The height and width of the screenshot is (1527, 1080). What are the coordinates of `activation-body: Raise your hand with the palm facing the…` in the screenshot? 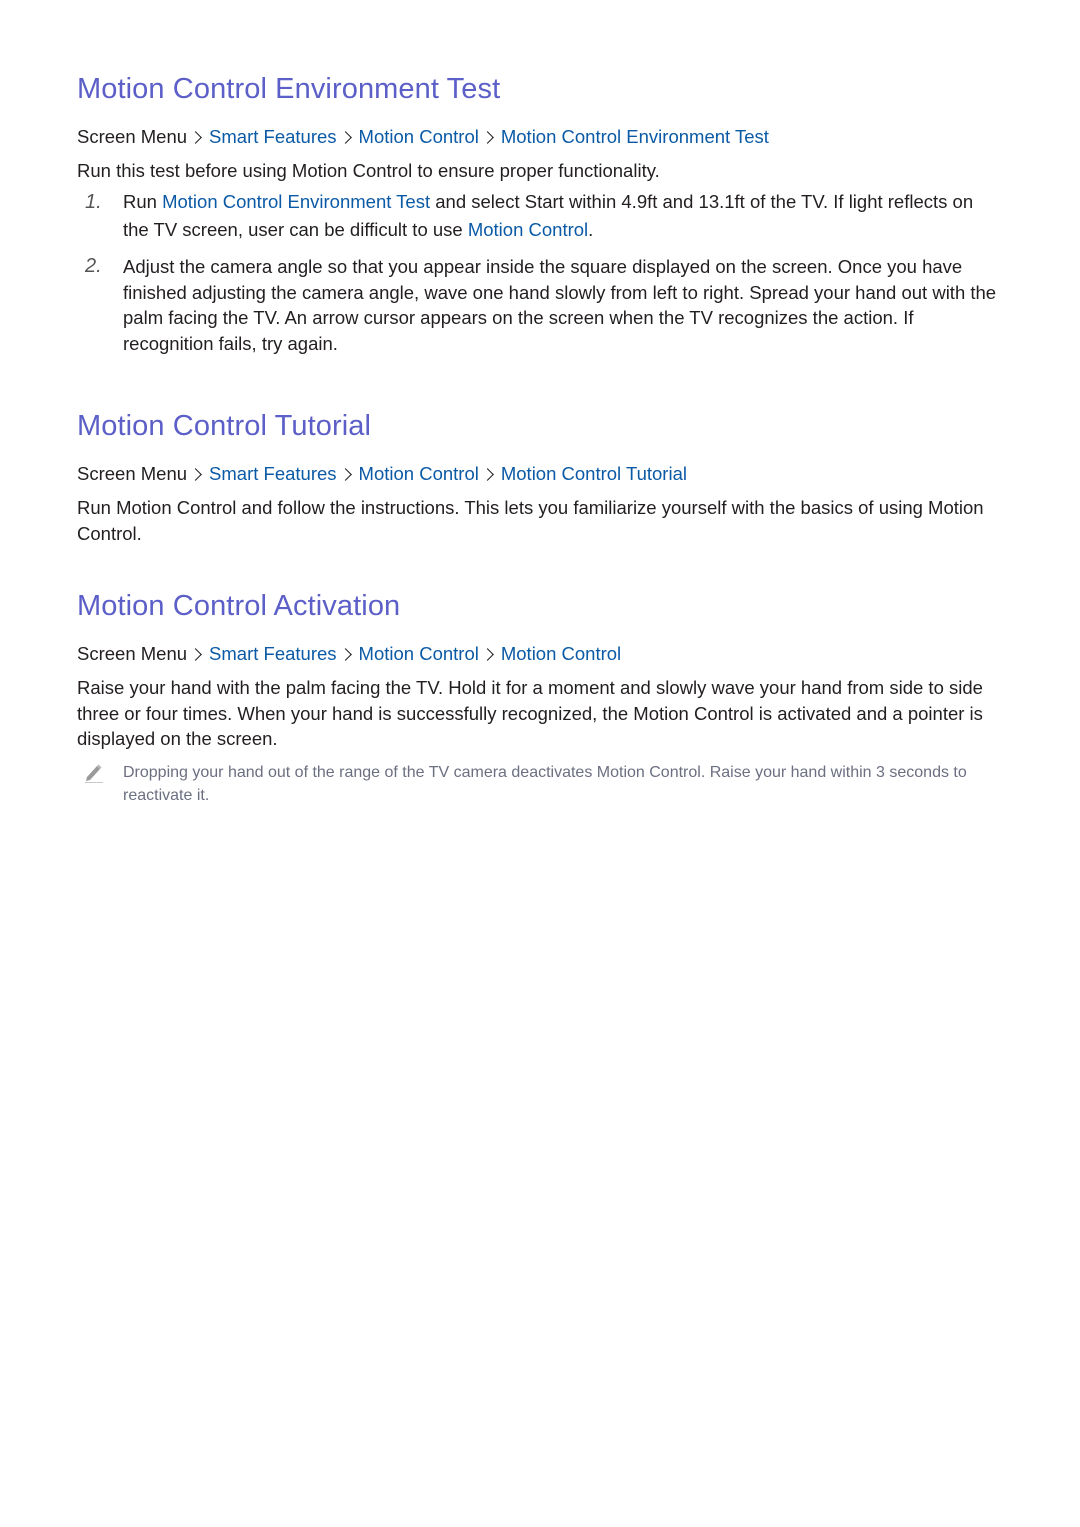 It's located at (530, 713).